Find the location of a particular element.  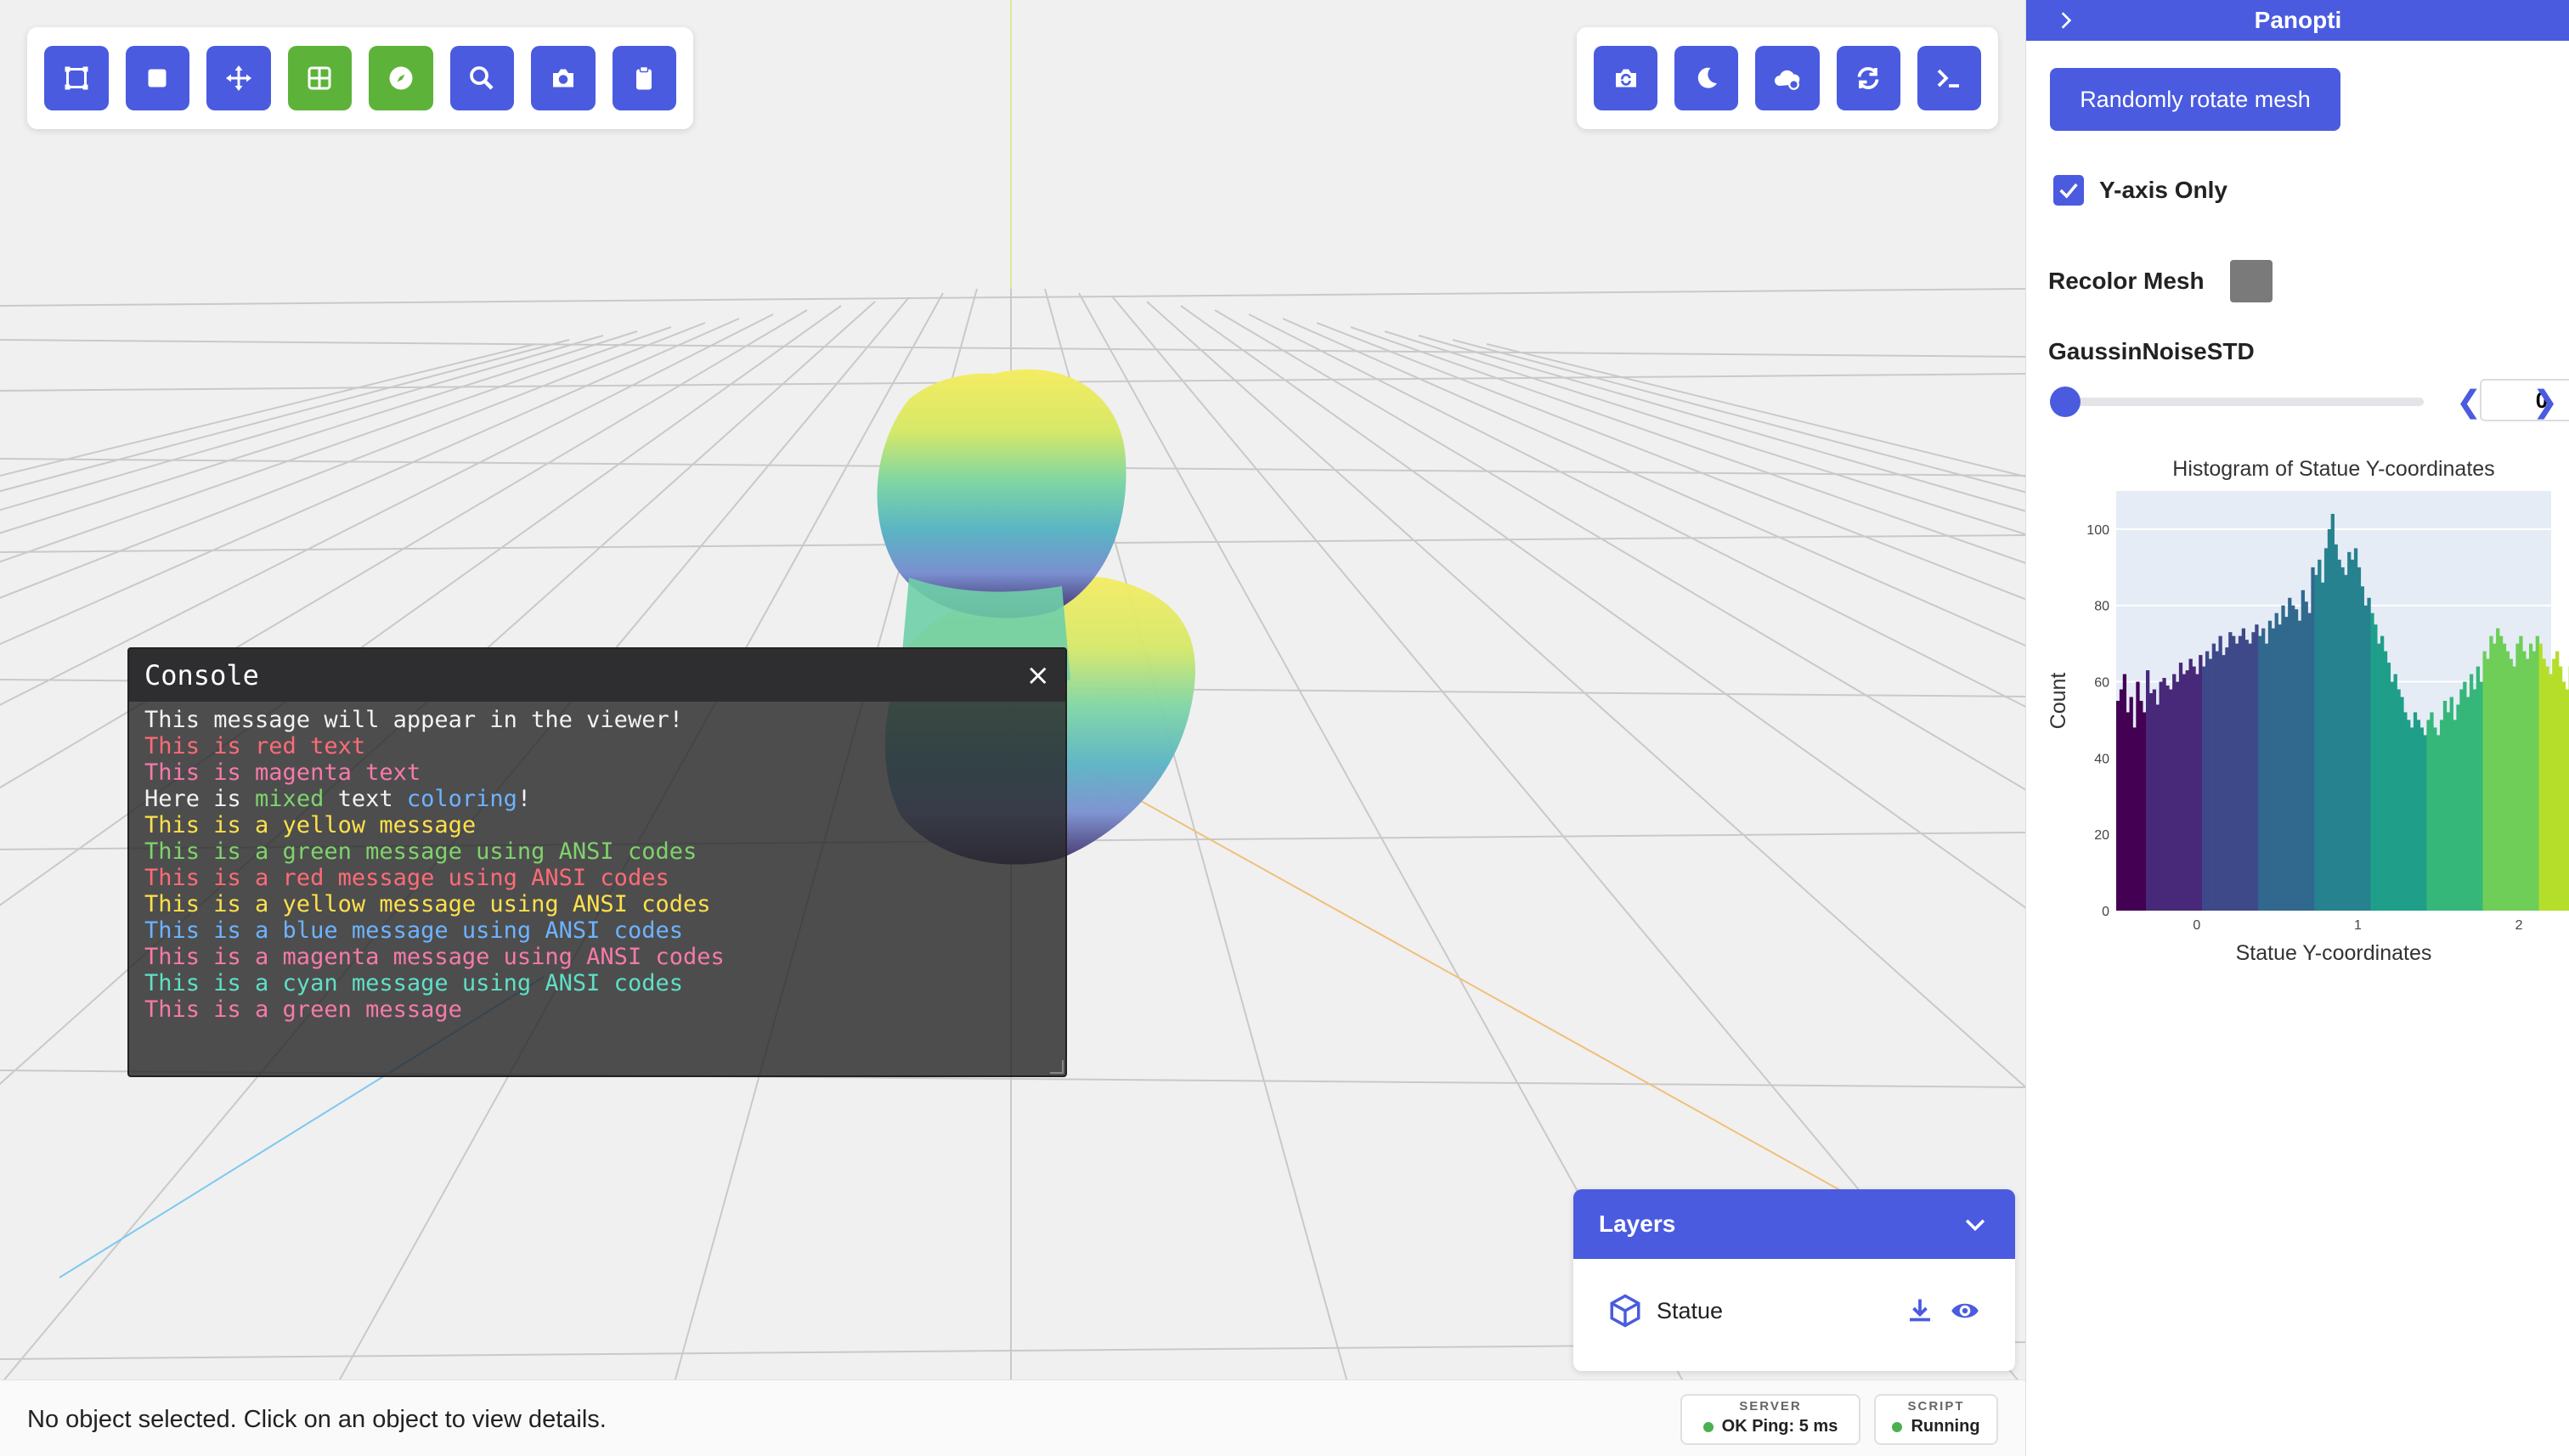

console-text-segment: This is a yellow message is located at coordinates (310, 825).